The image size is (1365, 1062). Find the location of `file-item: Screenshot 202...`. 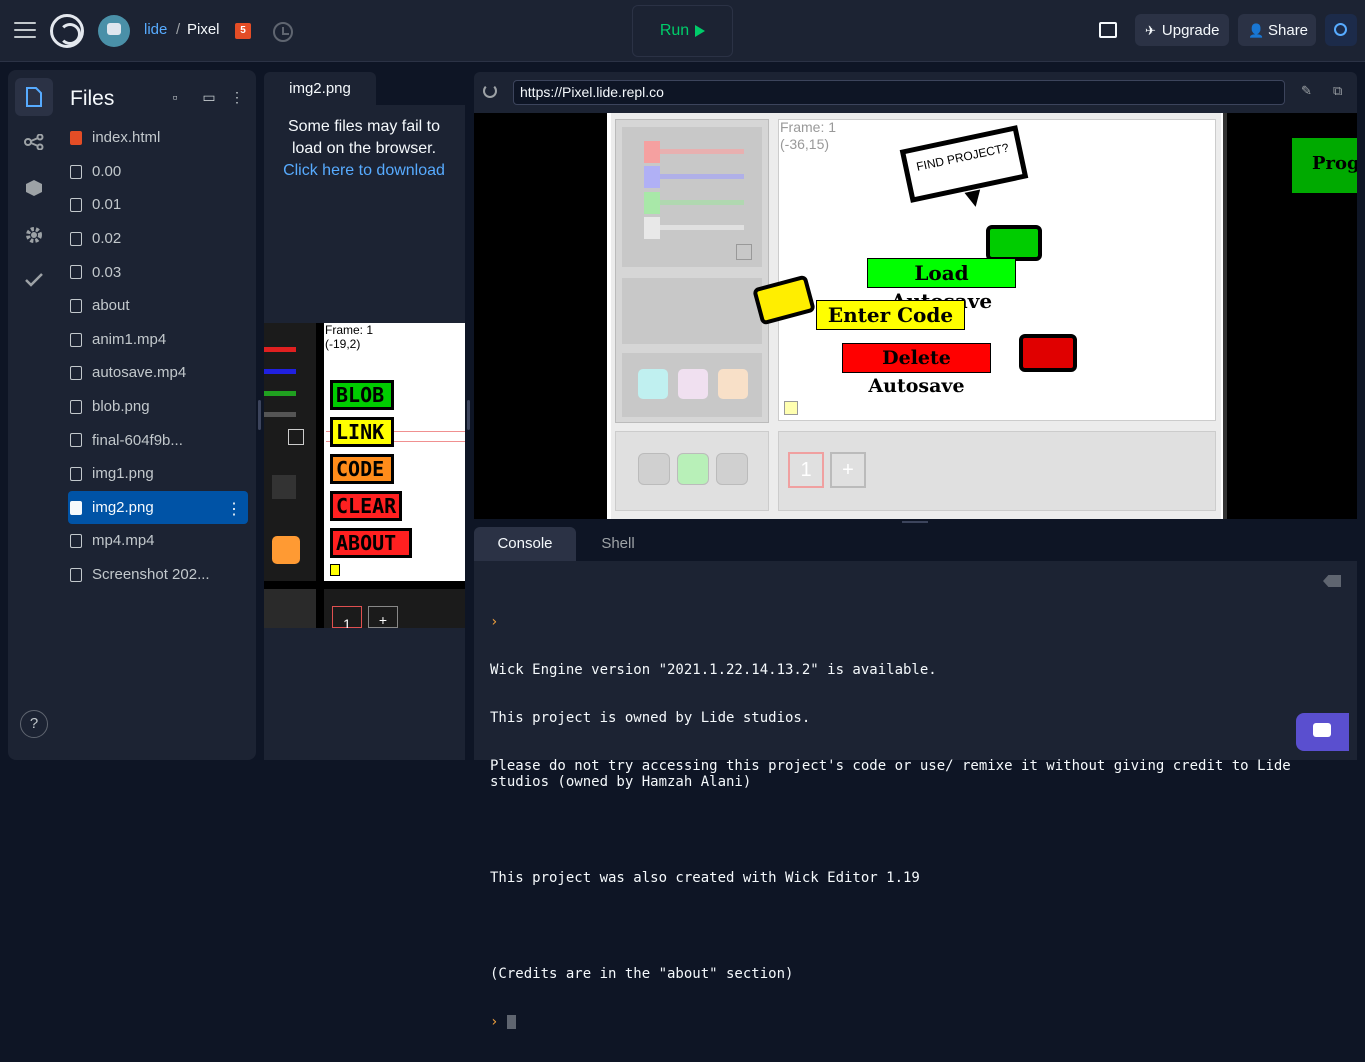

file-item: Screenshot 202... is located at coordinates (158, 575).